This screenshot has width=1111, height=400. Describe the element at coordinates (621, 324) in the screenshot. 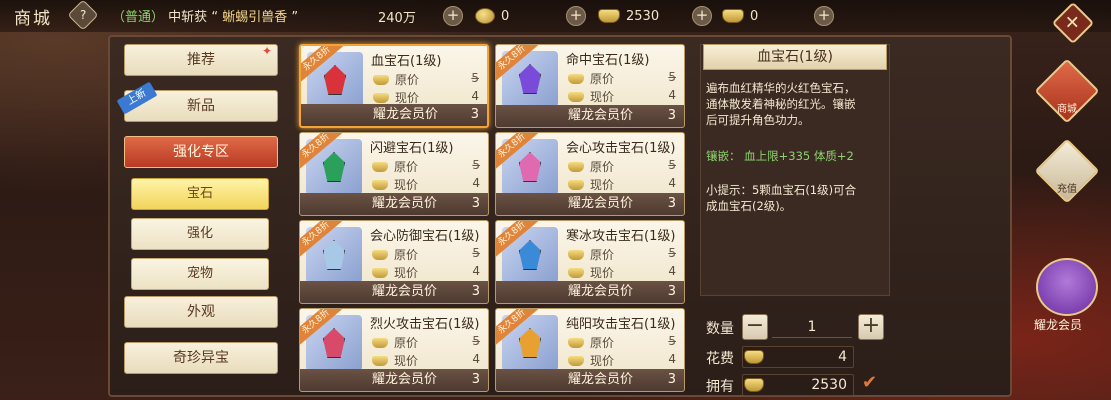

I see `product-name: 纯阳攻击宝石(1级)` at that location.